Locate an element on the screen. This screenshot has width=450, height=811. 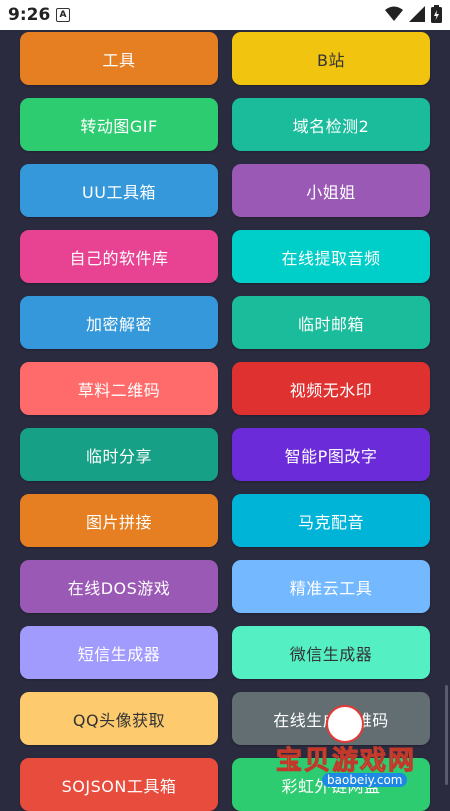
clock: 9:26 is located at coordinates (29, 15).